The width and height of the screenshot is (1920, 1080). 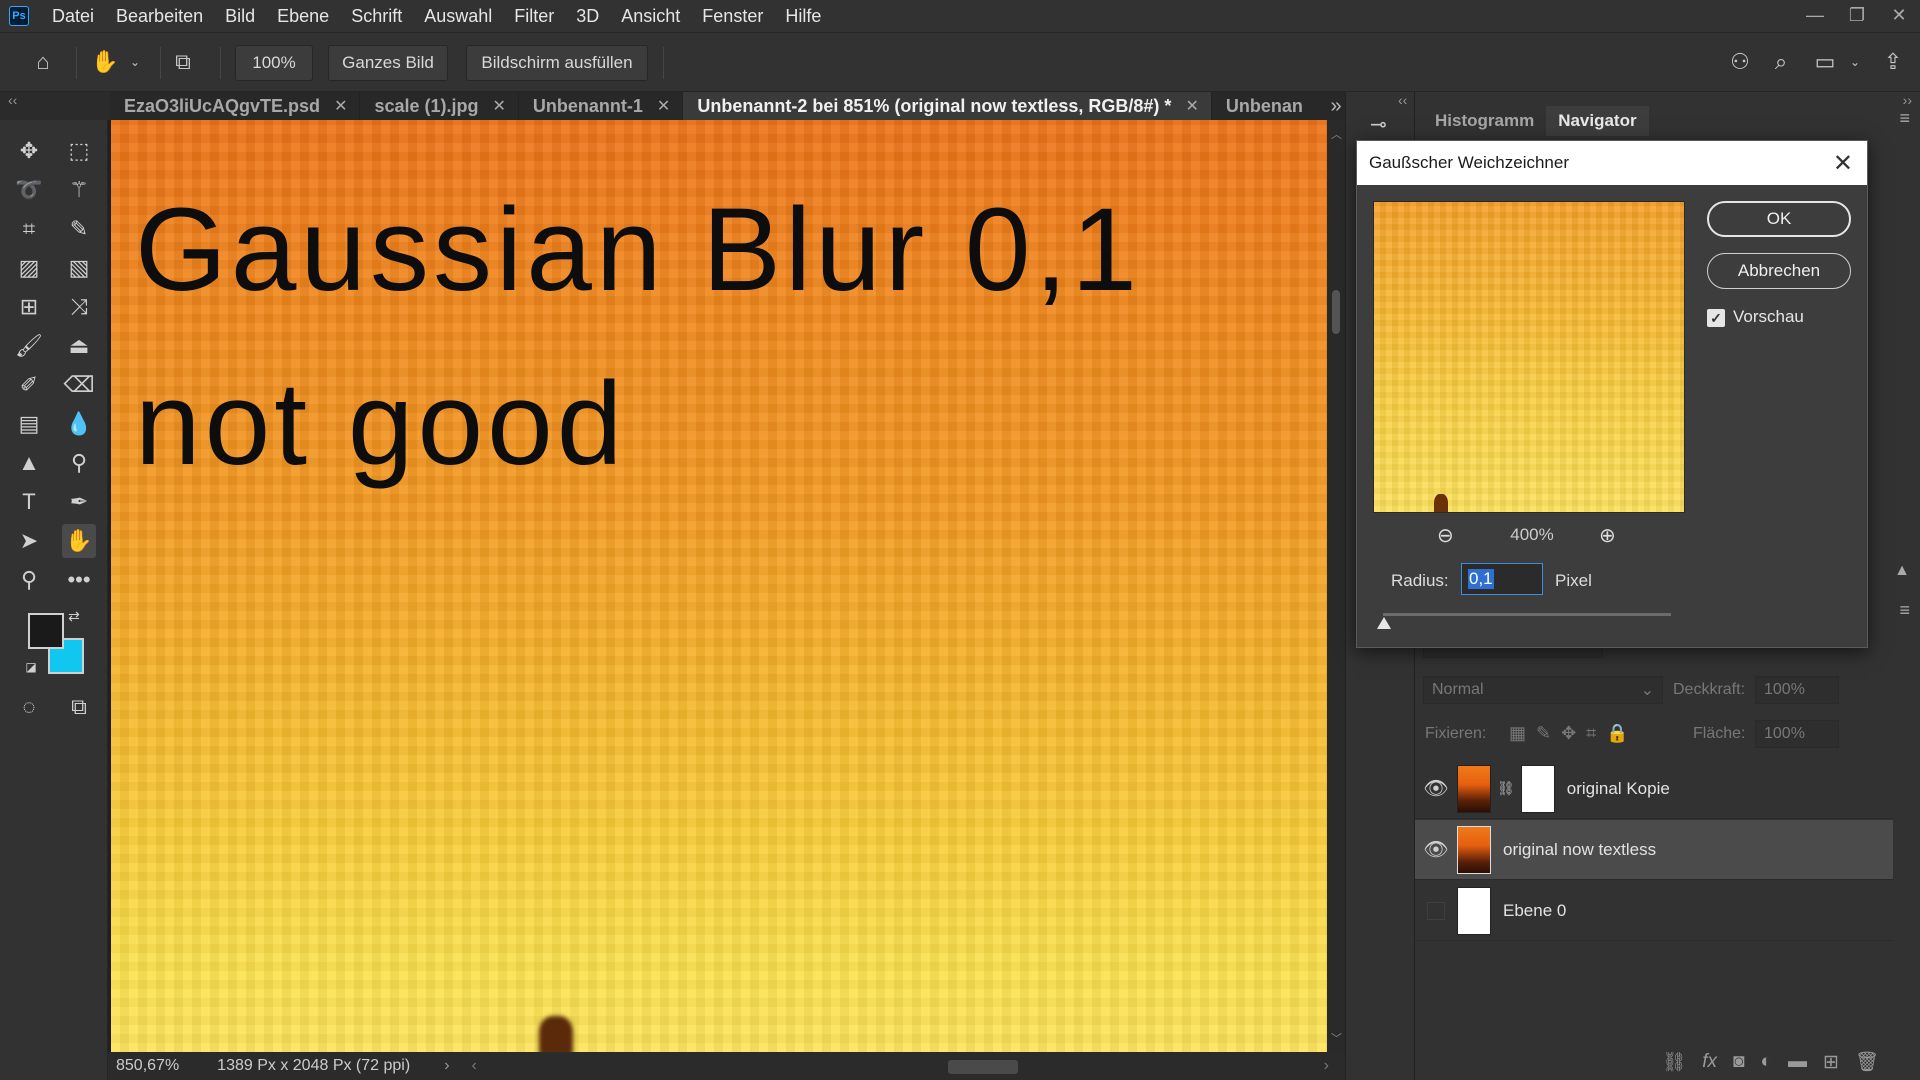 I want to click on share-icon: ⇪, so click(x=1893, y=62).